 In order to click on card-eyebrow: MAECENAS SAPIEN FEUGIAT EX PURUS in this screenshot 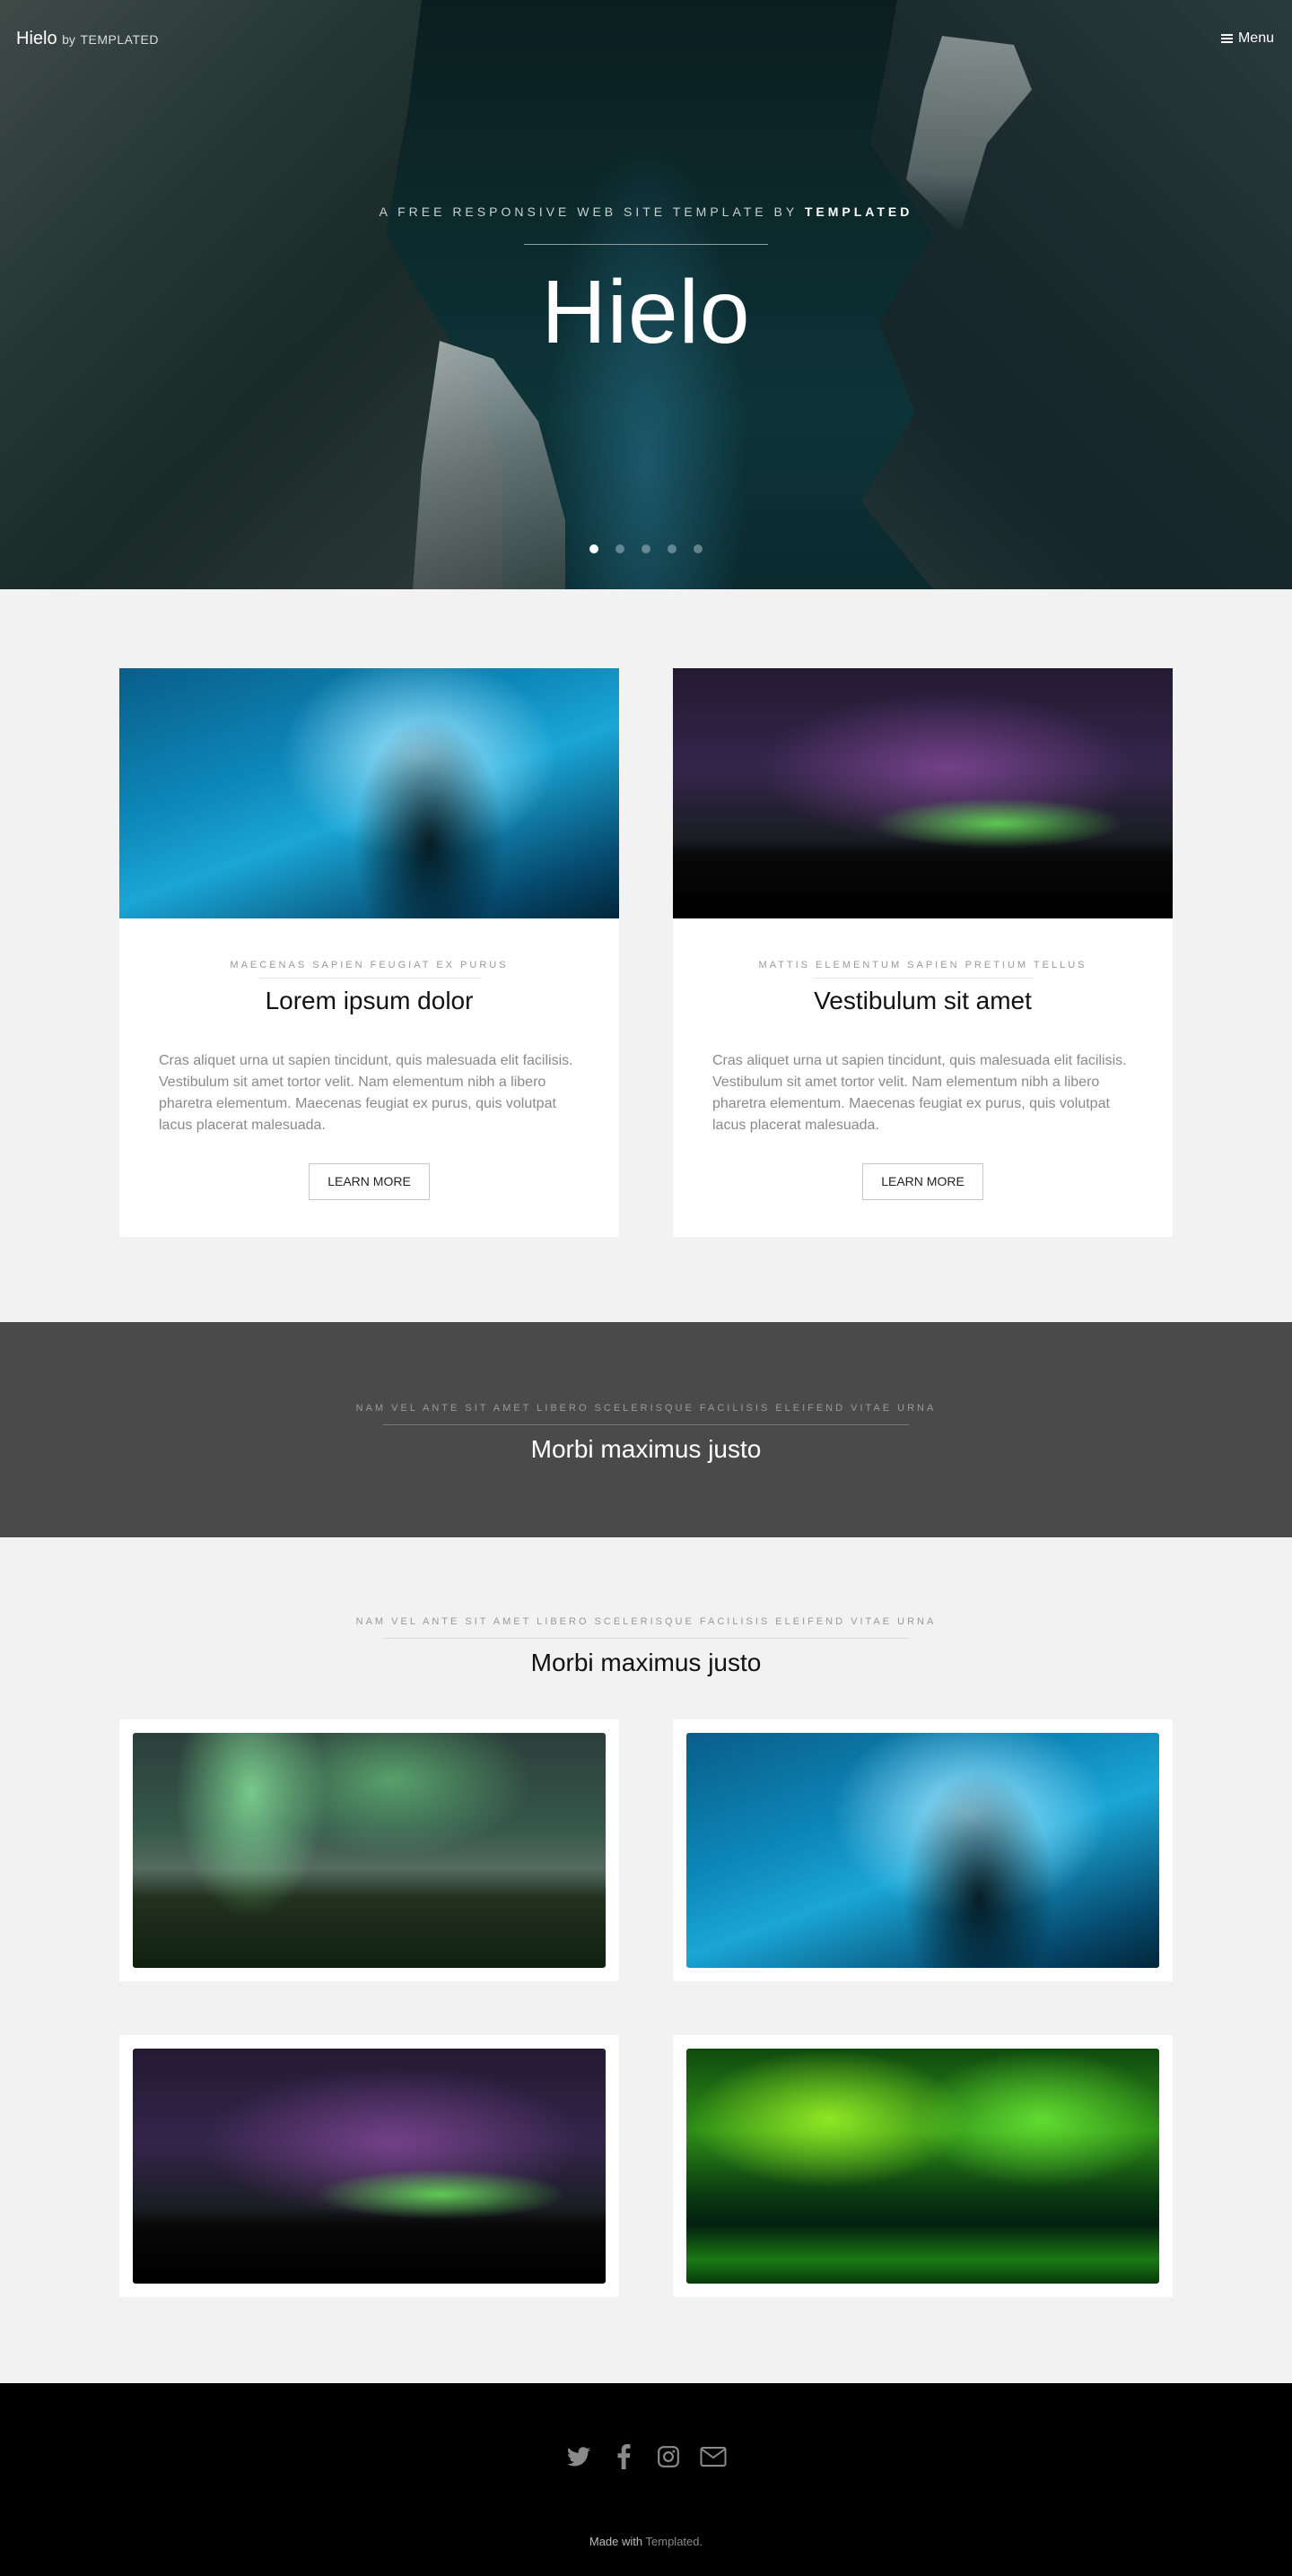, I will do `click(369, 965)`.